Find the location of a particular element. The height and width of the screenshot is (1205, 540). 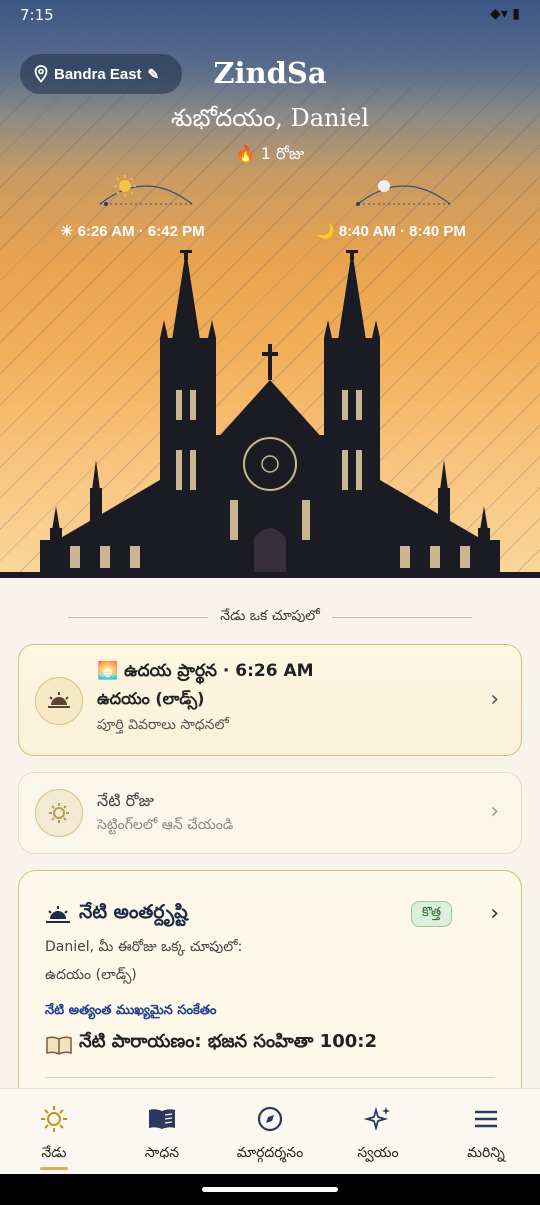

moon-arc-icon is located at coordinates (403, 193).